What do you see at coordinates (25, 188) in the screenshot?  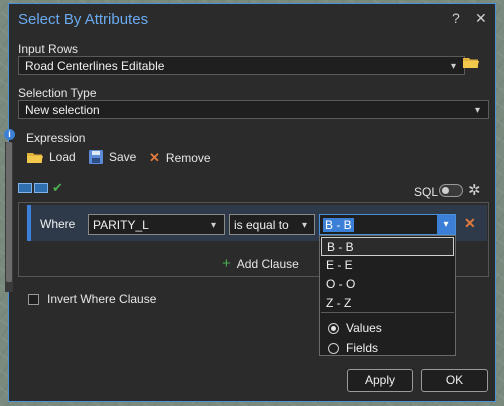 I see `expand-clauses-icon` at bounding box center [25, 188].